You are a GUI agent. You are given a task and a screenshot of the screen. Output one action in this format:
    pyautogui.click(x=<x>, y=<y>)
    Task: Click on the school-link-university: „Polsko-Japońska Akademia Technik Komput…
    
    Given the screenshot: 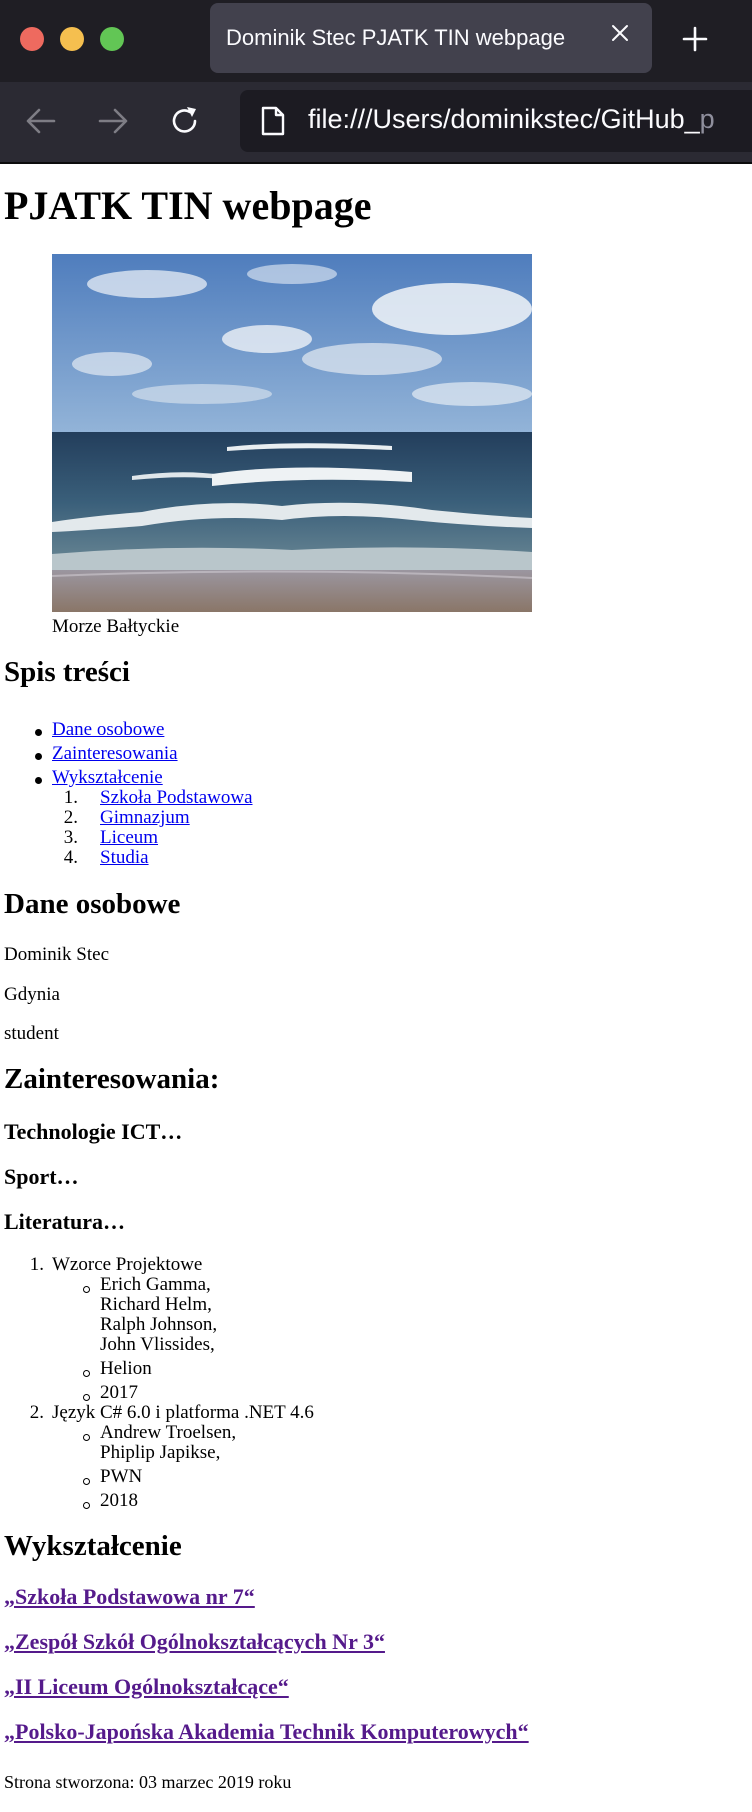 What is the action you would take?
    pyautogui.click(x=266, y=1731)
    